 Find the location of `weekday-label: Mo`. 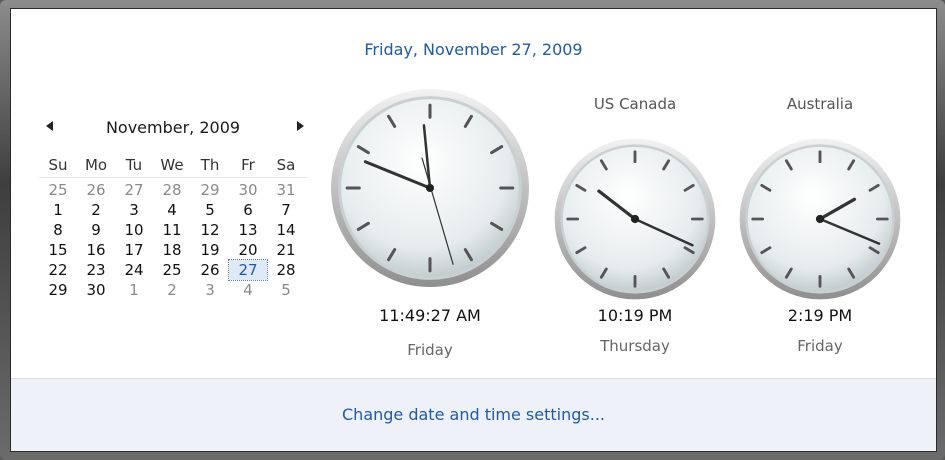

weekday-label: Mo is located at coordinates (96, 165).